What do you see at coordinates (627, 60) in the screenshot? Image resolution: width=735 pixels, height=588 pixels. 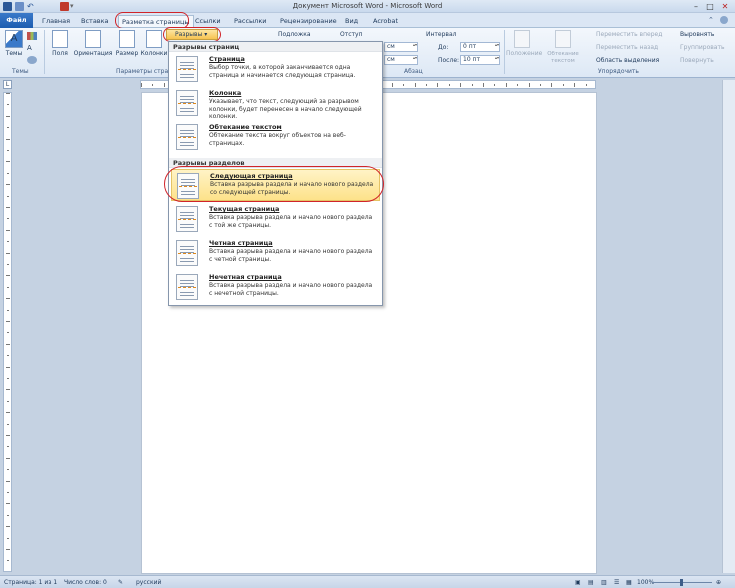 I see `selection-pane-button: Область выделения` at bounding box center [627, 60].